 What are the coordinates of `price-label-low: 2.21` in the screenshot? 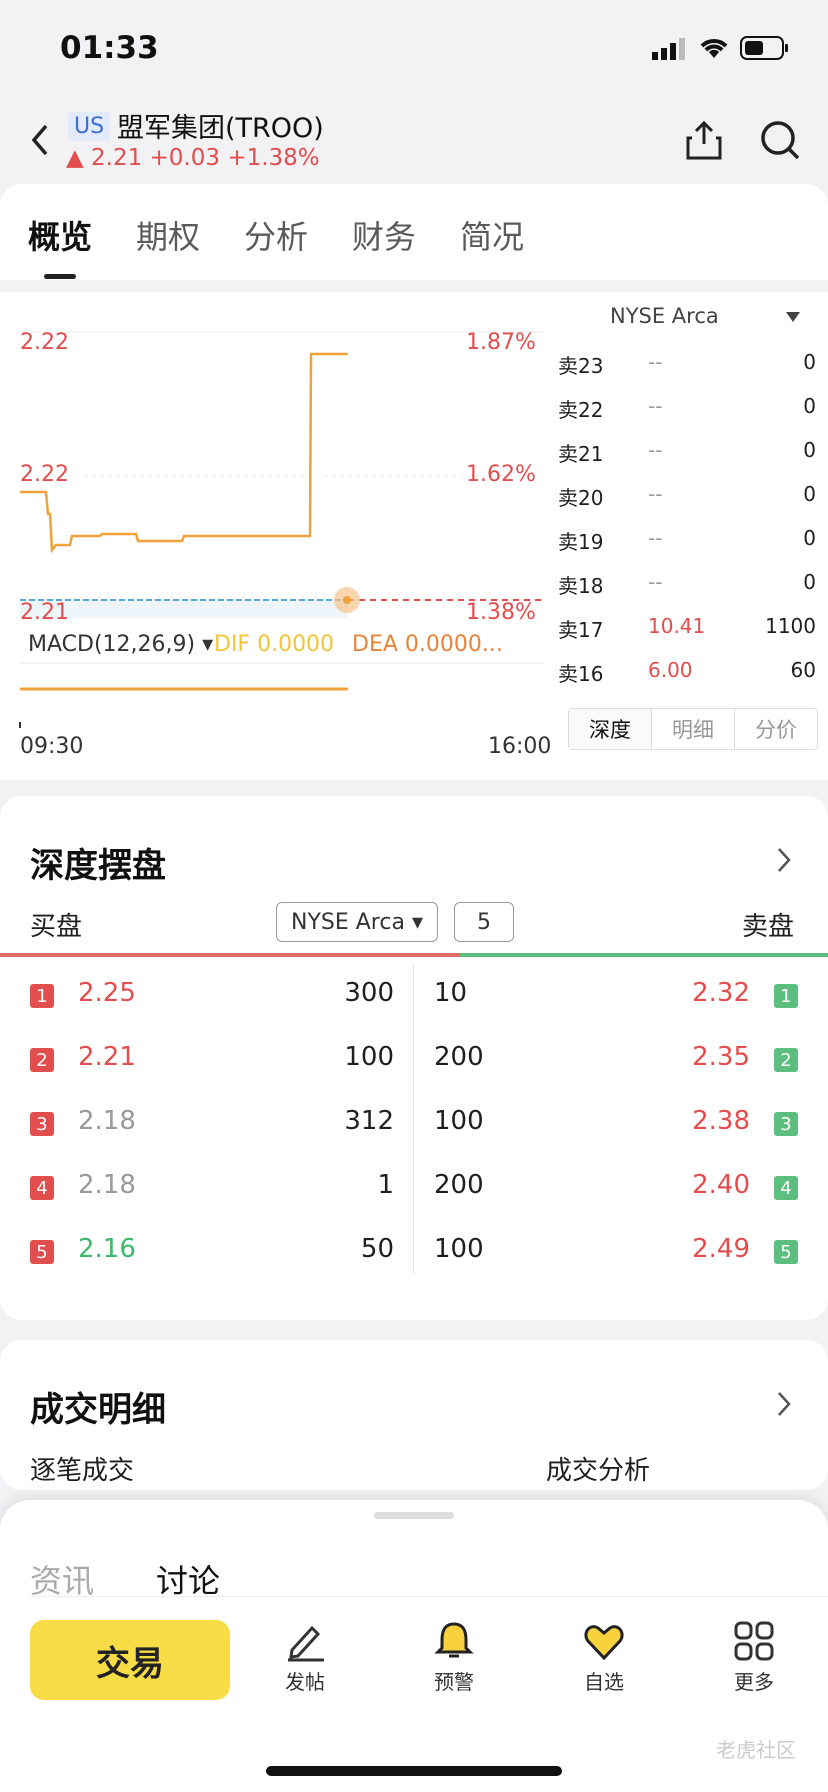 It's located at (44, 612).